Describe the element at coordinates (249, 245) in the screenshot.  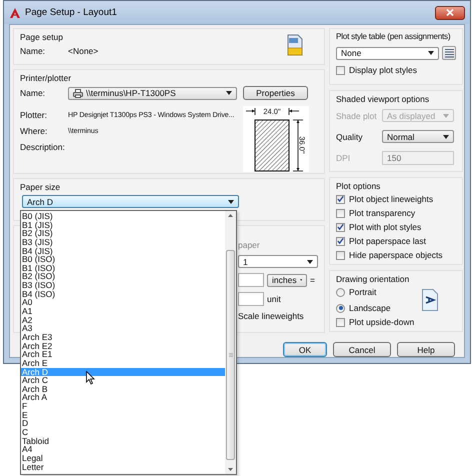
I see `paper-text: paper` at that location.